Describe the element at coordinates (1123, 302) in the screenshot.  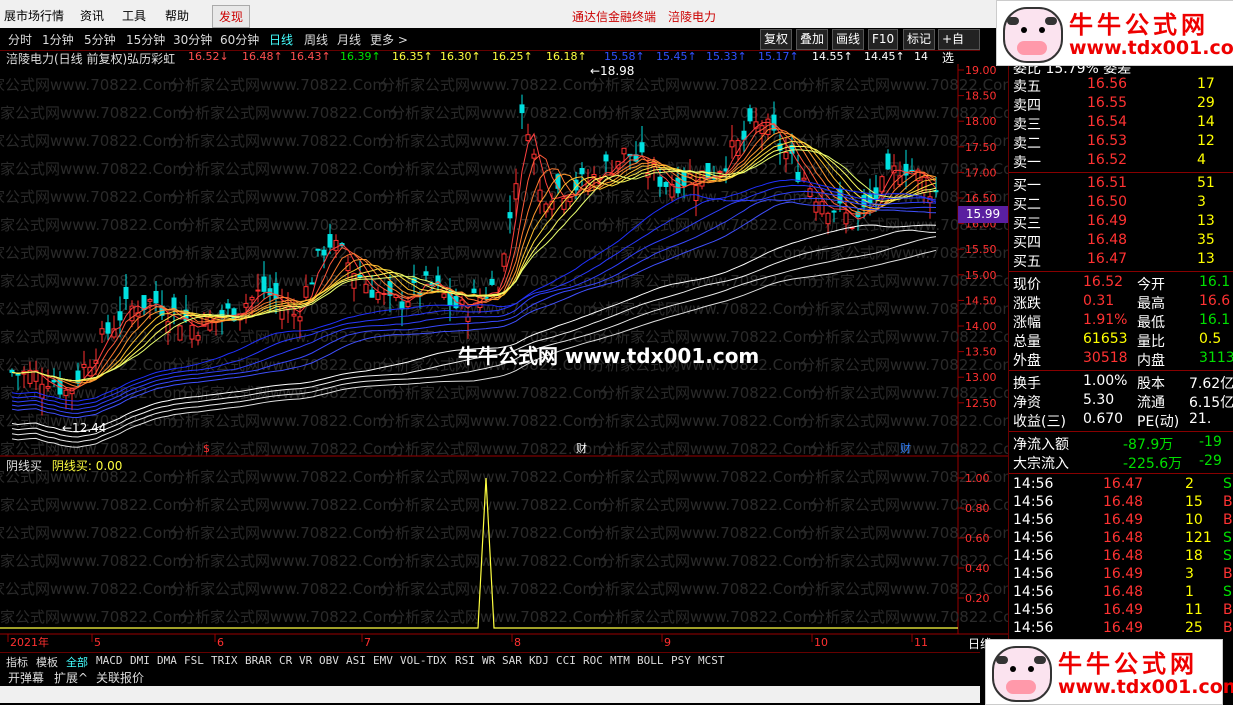
I see `quote-stat: 涨跌 0.31 最高 16.6` at that location.